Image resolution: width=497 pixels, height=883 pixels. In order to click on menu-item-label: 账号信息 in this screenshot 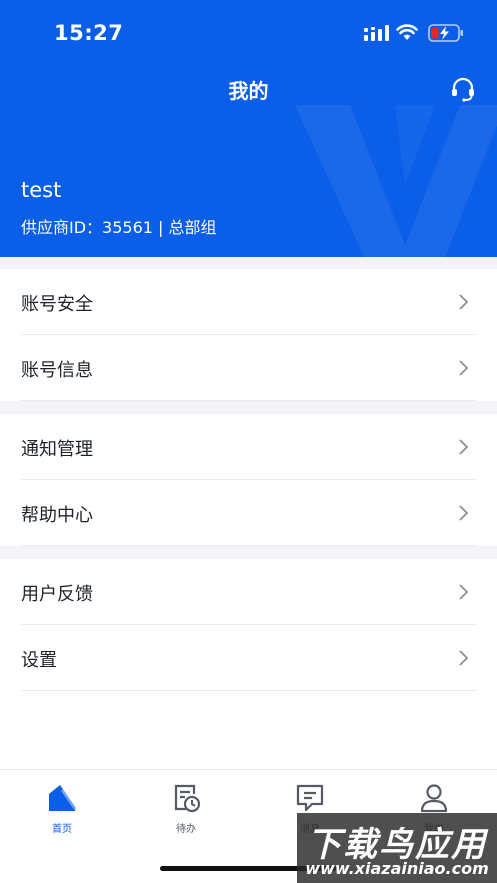, I will do `click(57, 370)`.